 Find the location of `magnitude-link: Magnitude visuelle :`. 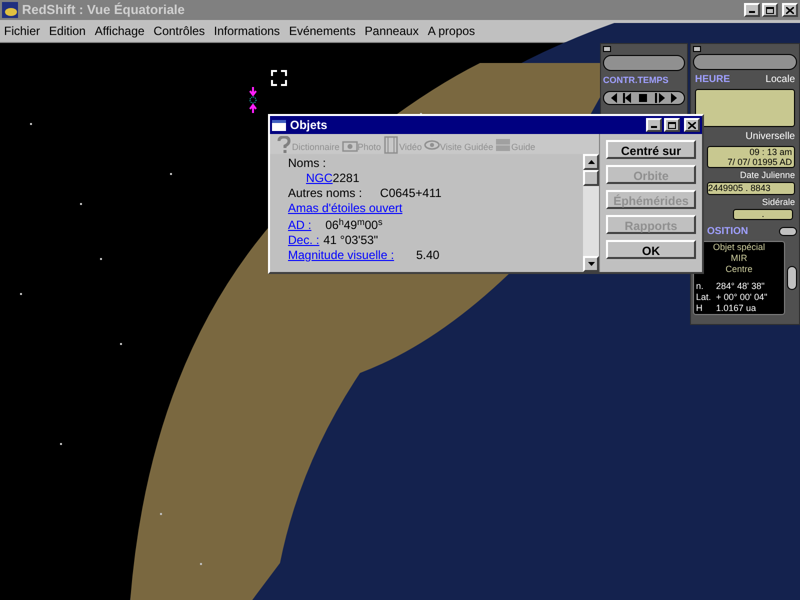

magnitude-link: Magnitude visuelle : is located at coordinates (341, 255).